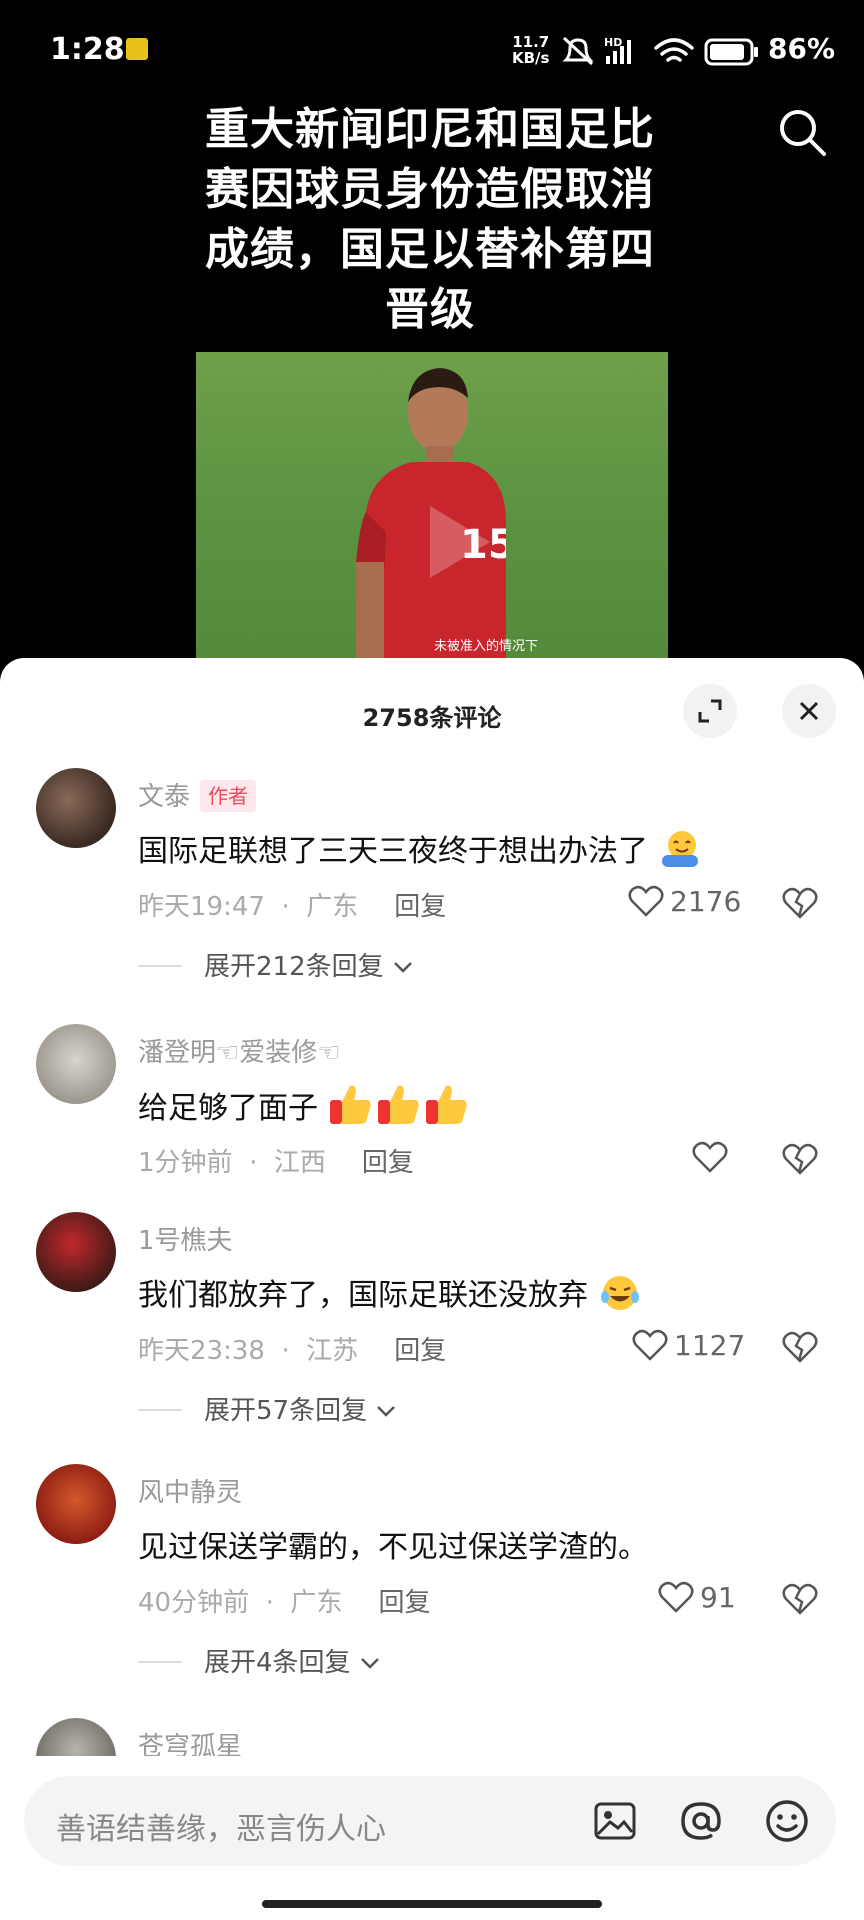 The image size is (864, 1920). I want to click on laughing-emoji-icon, so click(619, 1293).